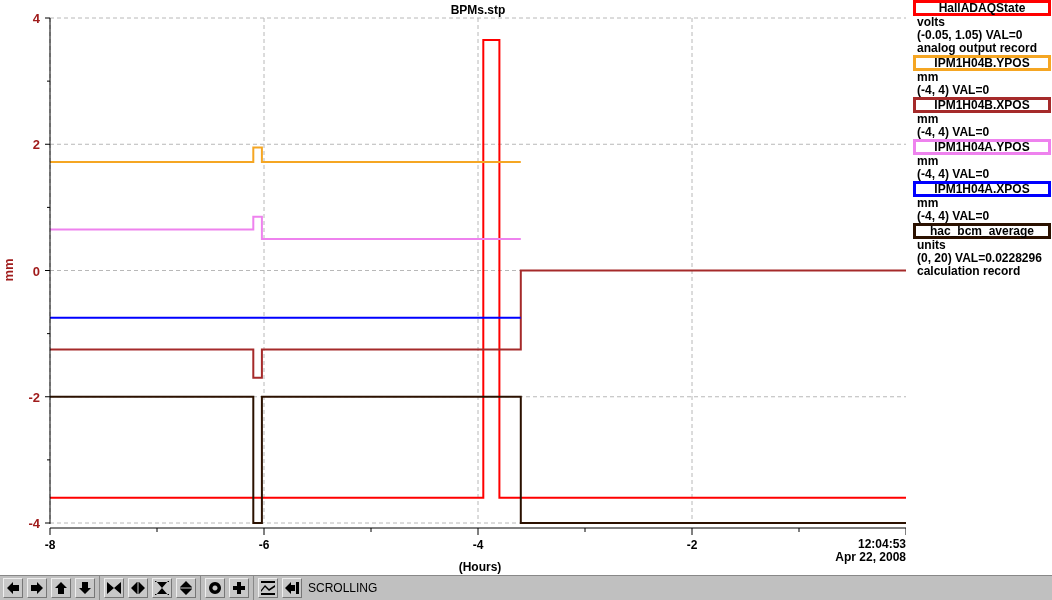  I want to click on zoom-in-vertical-button, so click(162, 588).